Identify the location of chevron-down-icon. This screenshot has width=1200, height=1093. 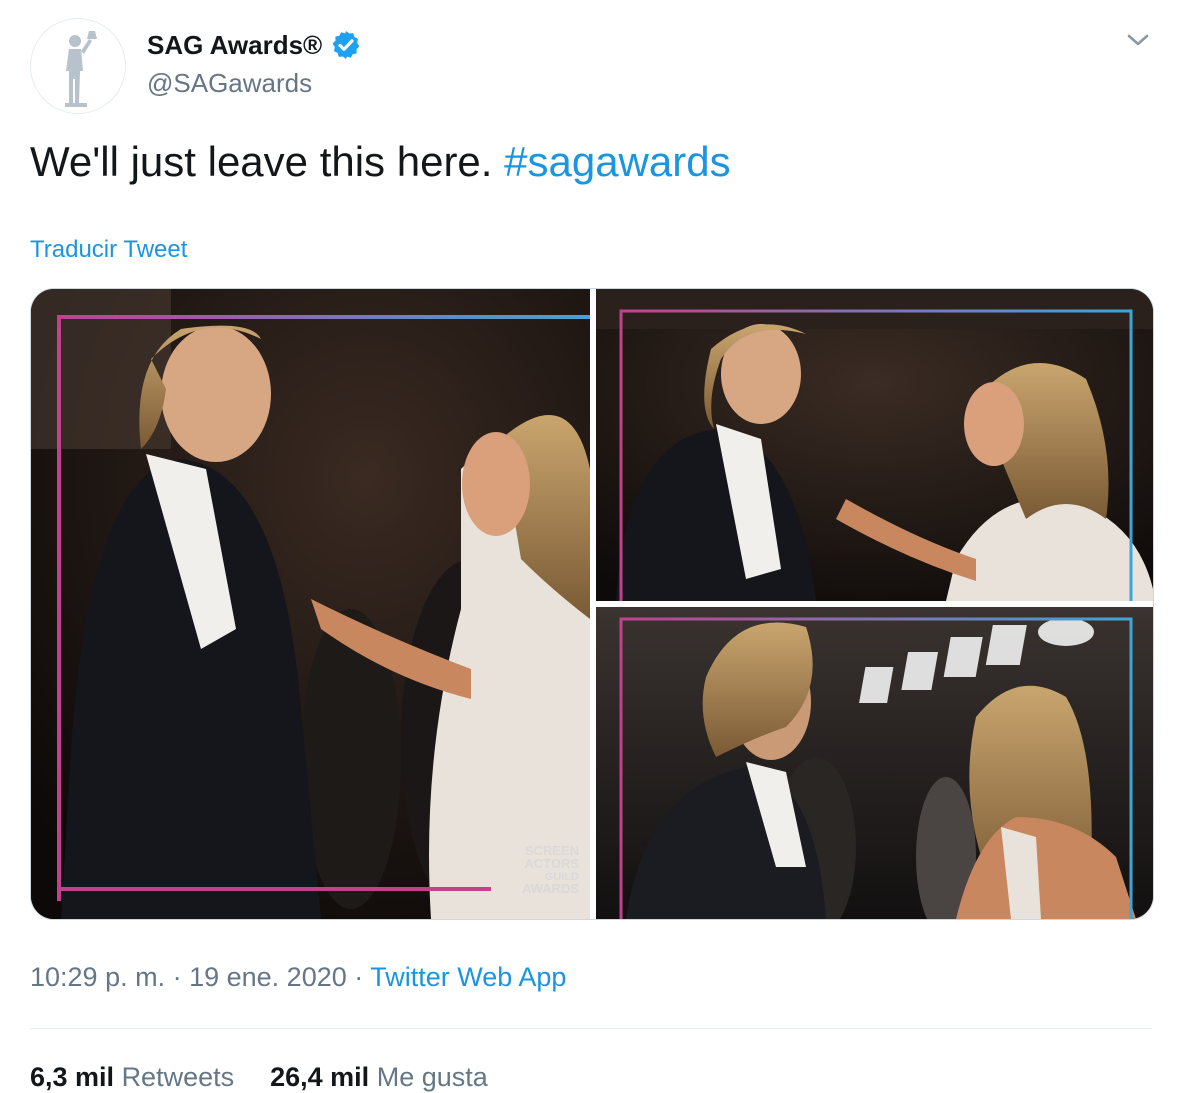
(1138, 40).